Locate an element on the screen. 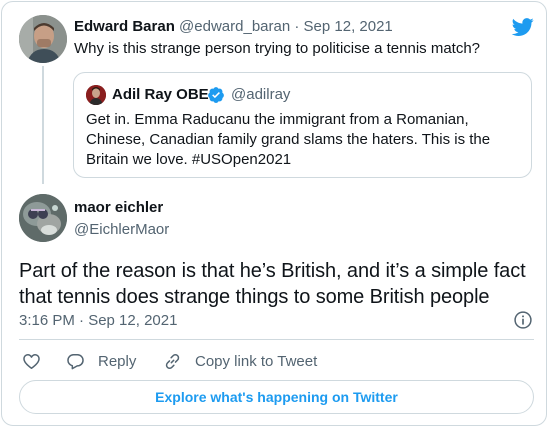 Image resolution: width=550 pixels, height=428 pixels. reply-icon is located at coordinates (75, 362).